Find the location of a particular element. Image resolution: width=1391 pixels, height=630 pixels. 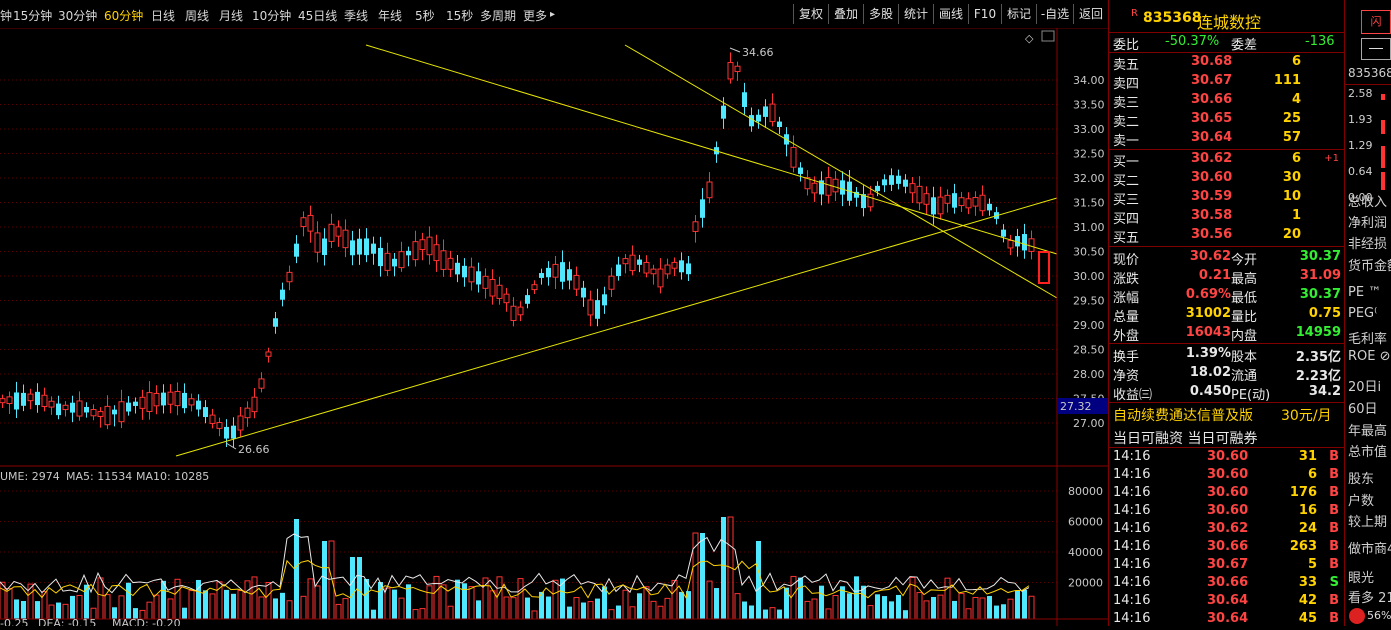

volume-tick: 20000 is located at coordinates (1085, 583).